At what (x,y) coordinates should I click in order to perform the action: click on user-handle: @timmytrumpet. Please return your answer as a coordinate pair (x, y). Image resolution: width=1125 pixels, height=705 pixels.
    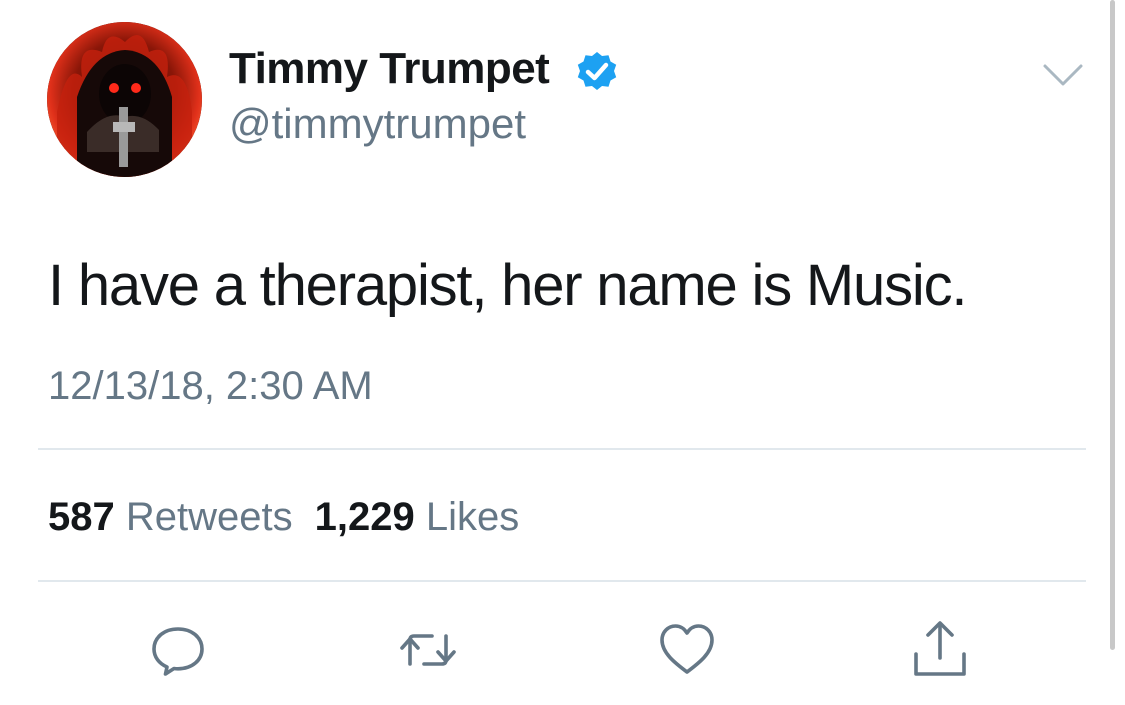
    Looking at the image, I should click on (377, 124).